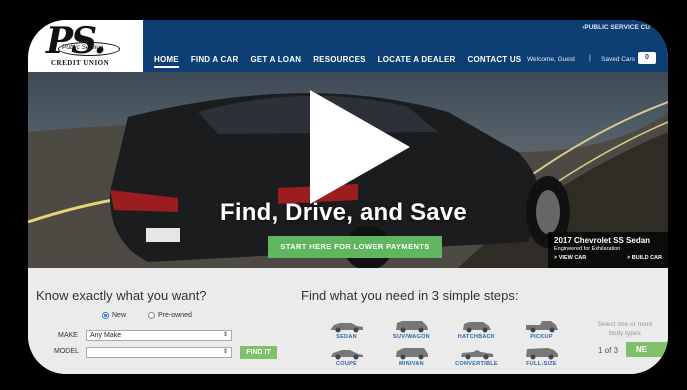 Image resolution: width=687 pixels, height=390 pixels. I want to click on search-title: Know exactly what you want?, so click(121, 295).